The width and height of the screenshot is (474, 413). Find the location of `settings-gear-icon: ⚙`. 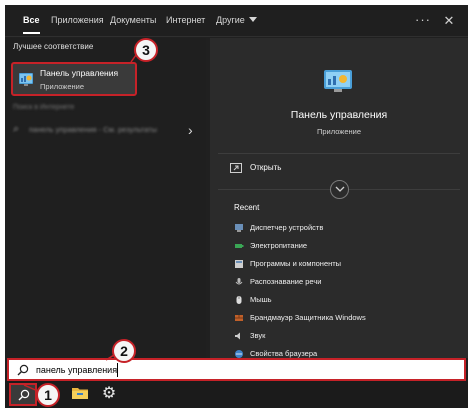

settings-gear-icon: ⚙ is located at coordinates (109, 394).